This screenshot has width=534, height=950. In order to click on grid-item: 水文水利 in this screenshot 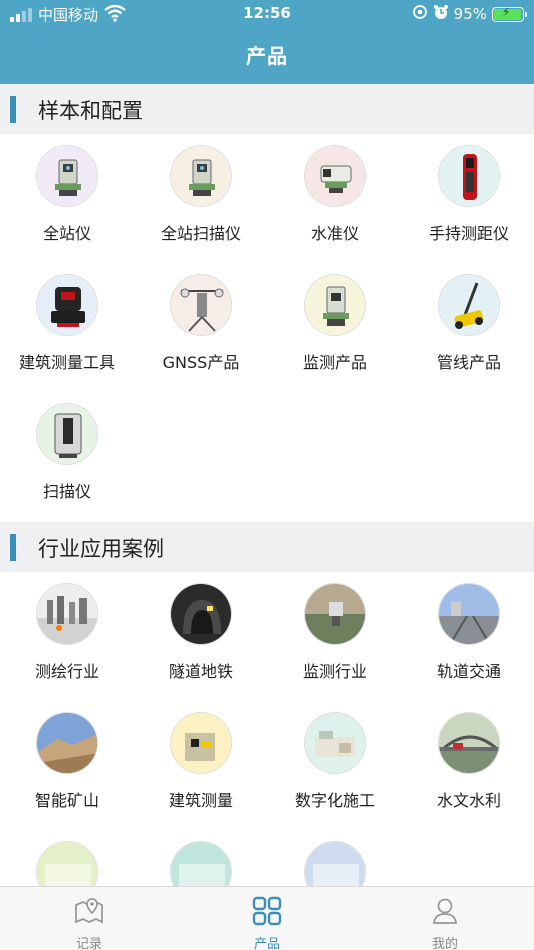, I will do `click(468, 774)`.